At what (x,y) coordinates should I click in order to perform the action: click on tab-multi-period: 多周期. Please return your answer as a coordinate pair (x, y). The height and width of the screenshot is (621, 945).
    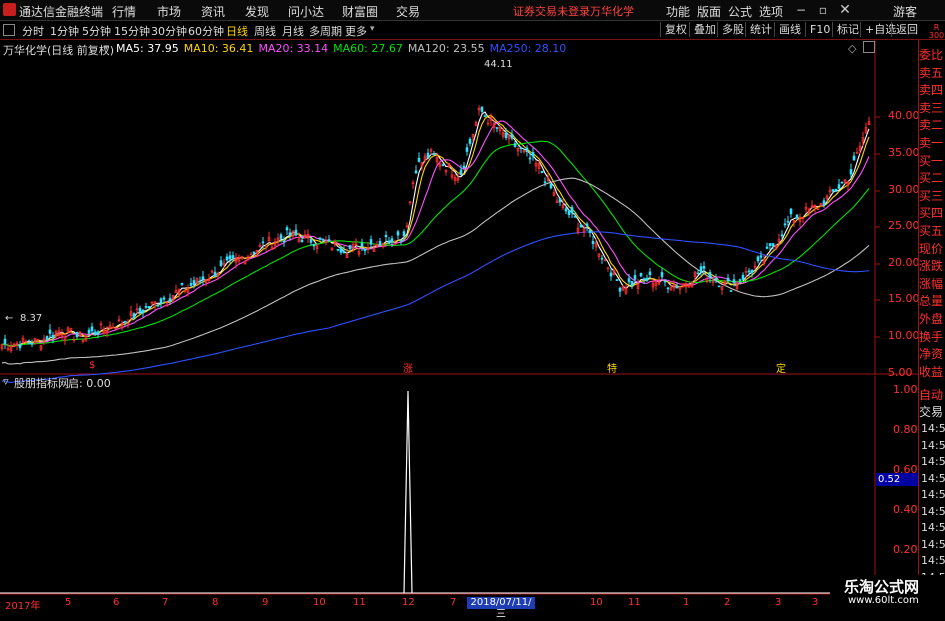
    Looking at the image, I should click on (325, 31).